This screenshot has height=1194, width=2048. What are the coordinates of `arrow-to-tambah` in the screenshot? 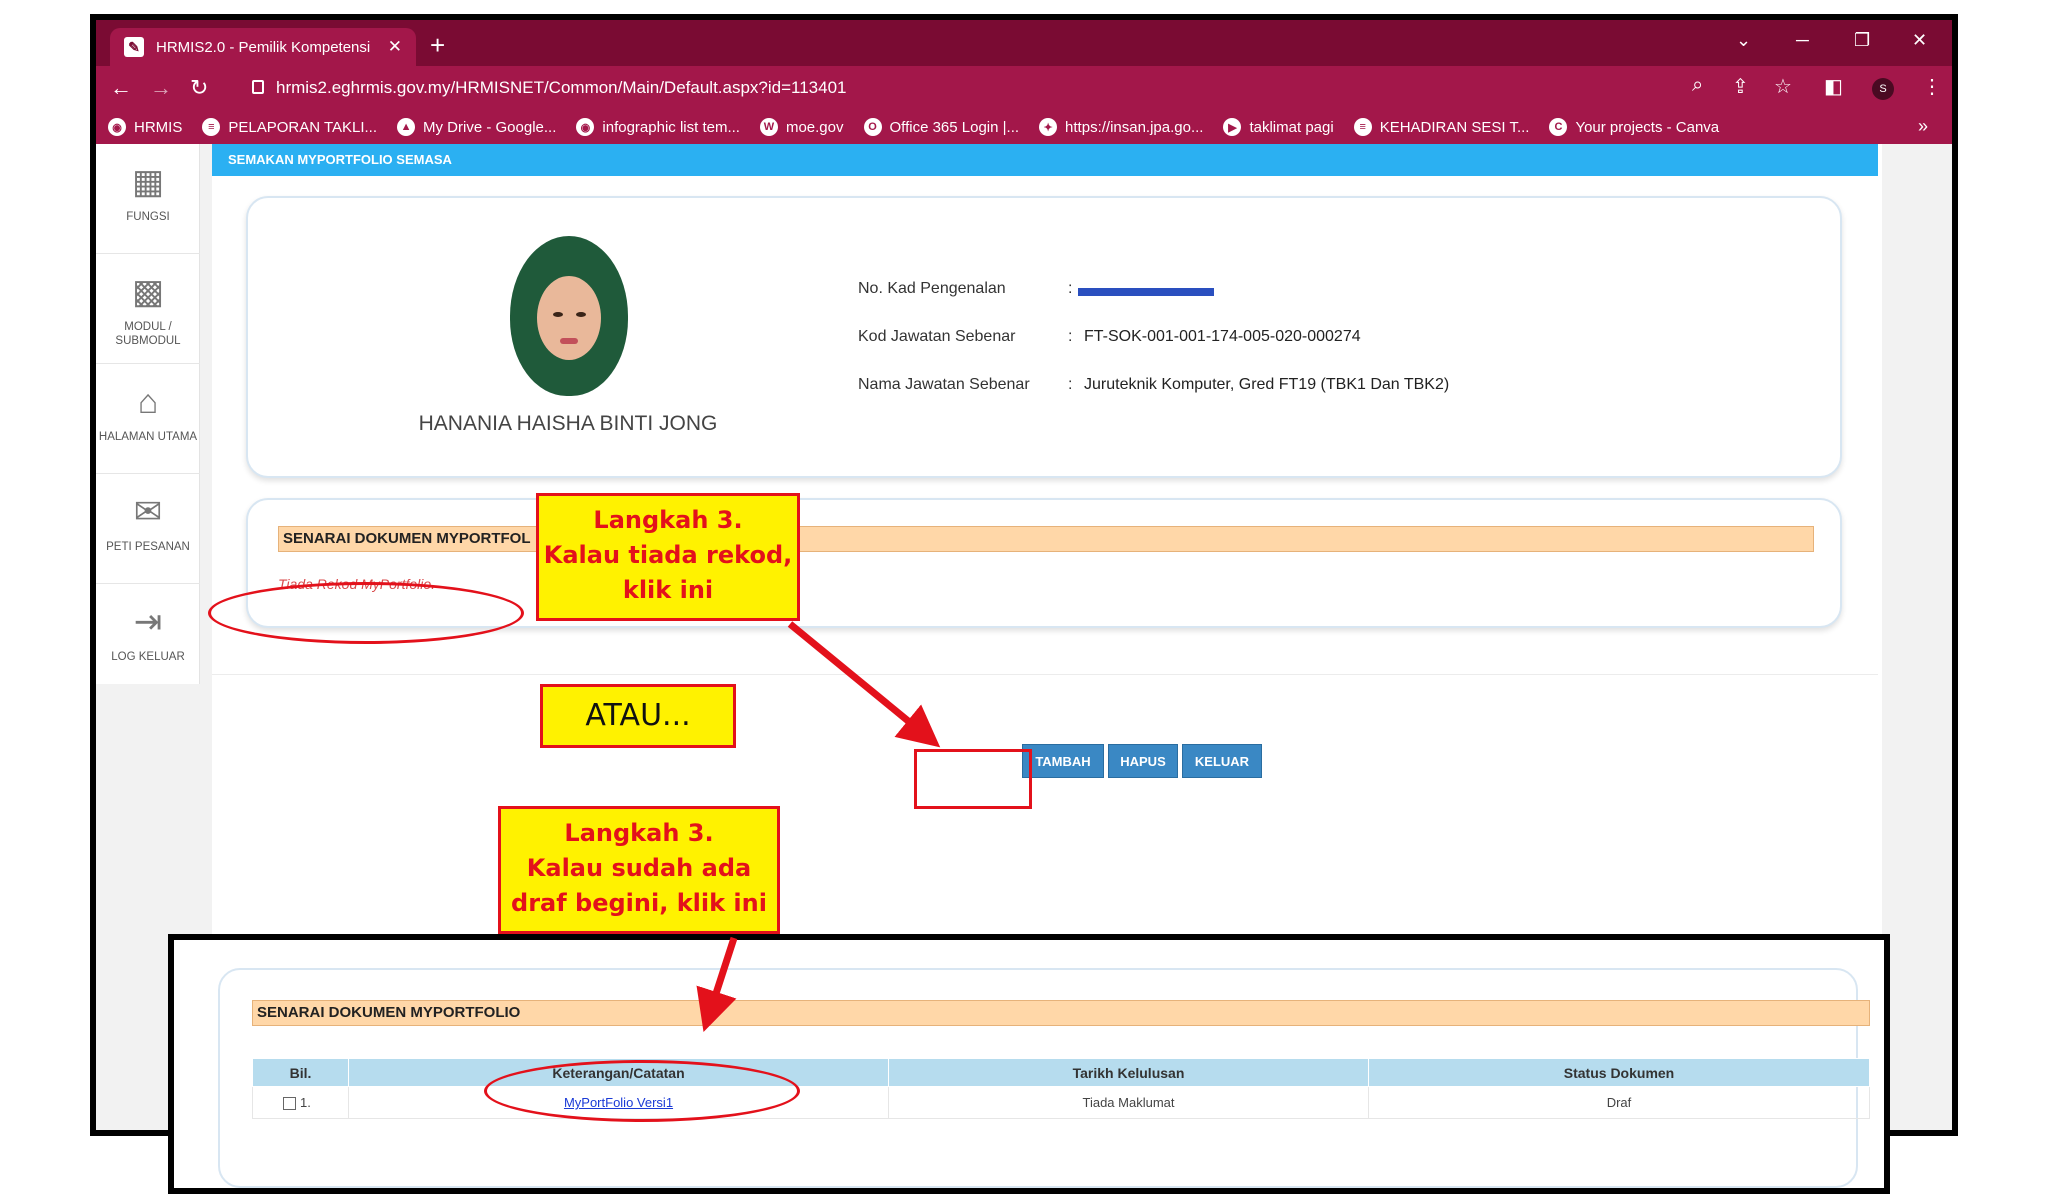 It's located at (864, 684).